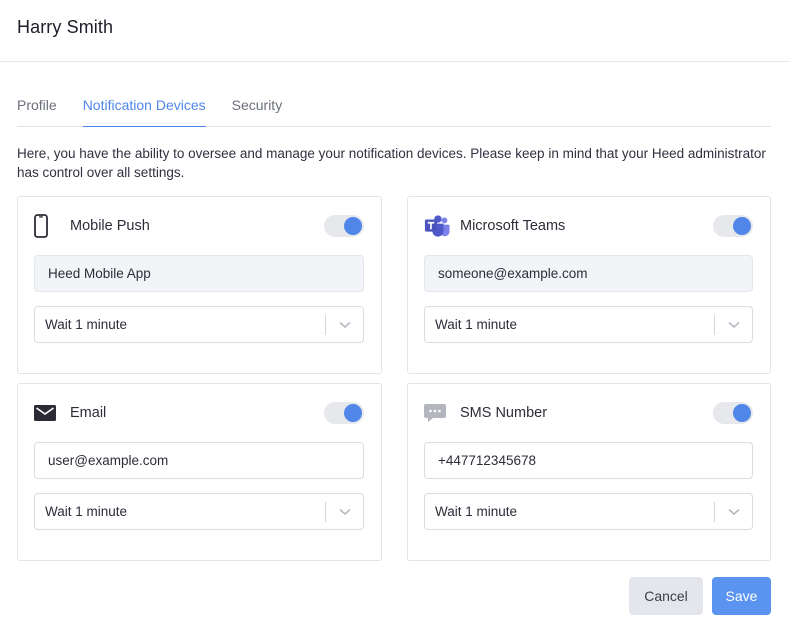 This screenshot has height=635, width=790. What do you see at coordinates (437, 226) in the screenshot?
I see `microsoft-teams-icon` at bounding box center [437, 226].